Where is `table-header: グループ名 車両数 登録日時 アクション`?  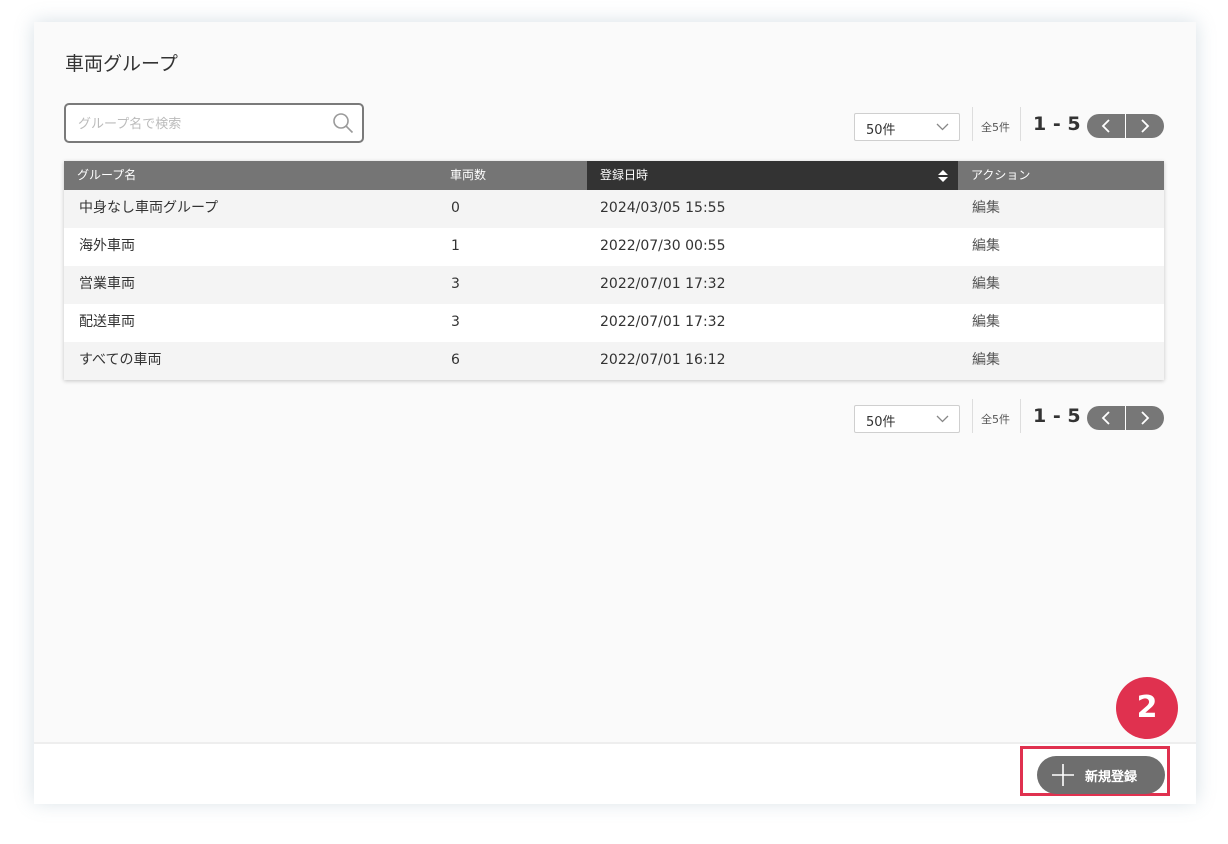
table-header: グループ名 車両数 登録日時 アクション is located at coordinates (614, 175).